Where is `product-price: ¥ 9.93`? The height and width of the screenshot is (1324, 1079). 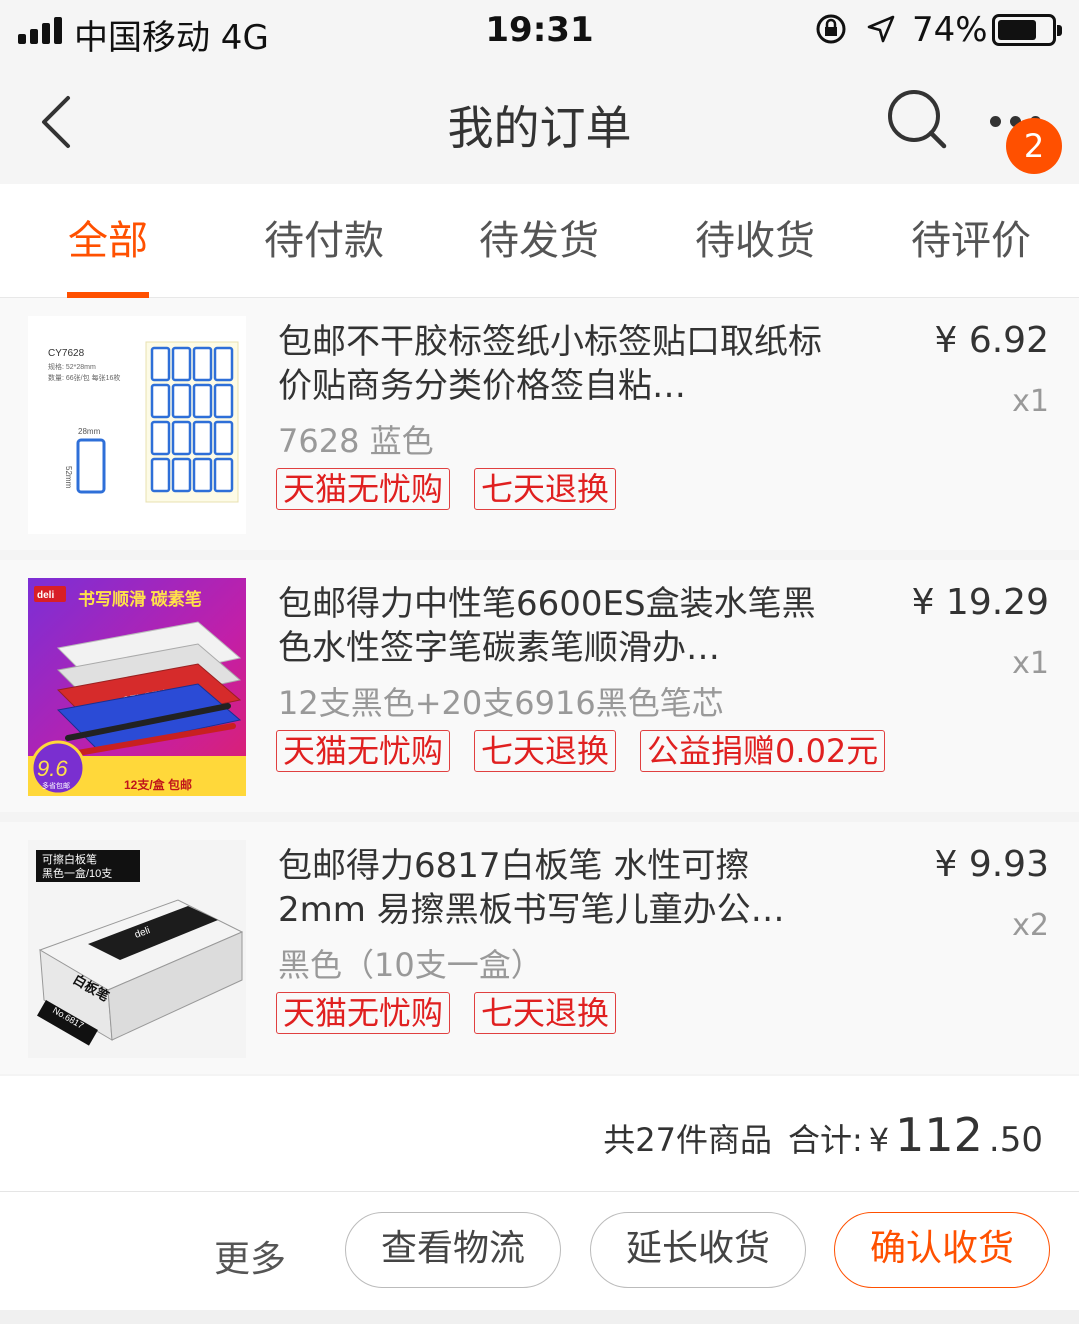
product-price: ¥ 9.93 is located at coordinates (991, 864).